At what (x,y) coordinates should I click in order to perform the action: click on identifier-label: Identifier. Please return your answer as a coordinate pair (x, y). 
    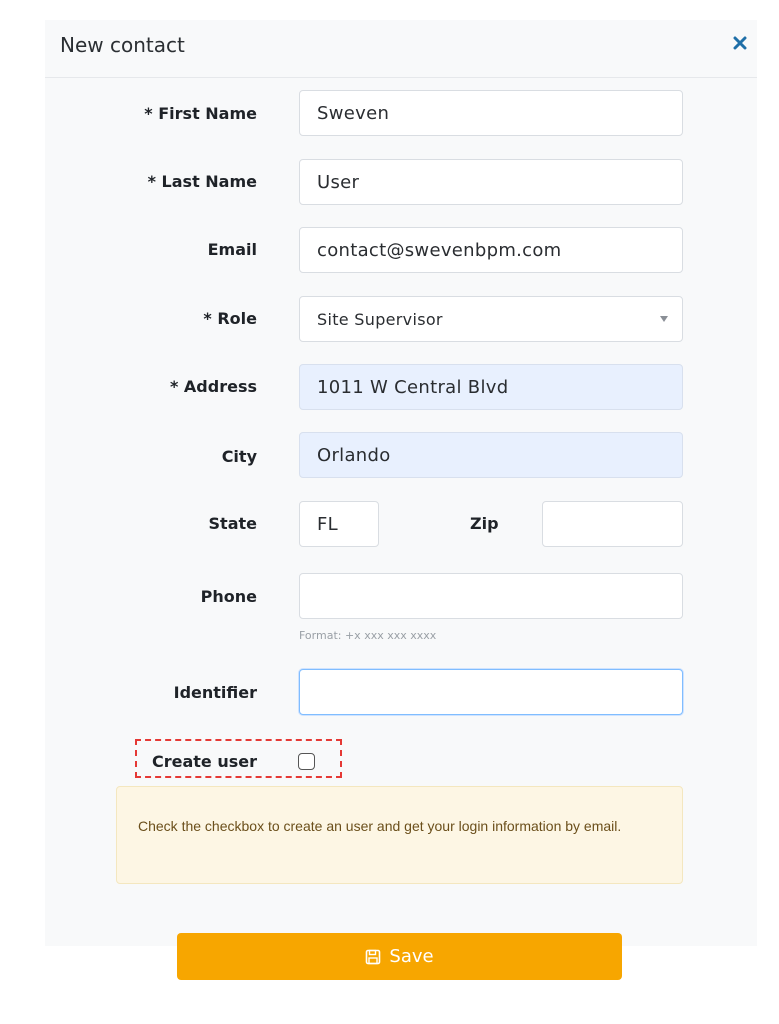
    Looking at the image, I should click on (215, 692).